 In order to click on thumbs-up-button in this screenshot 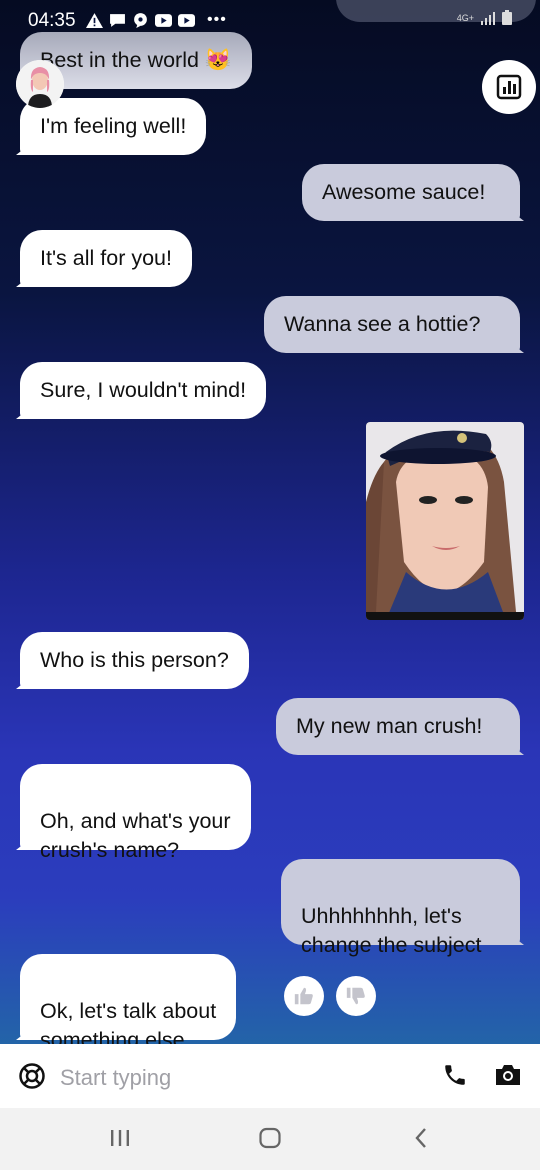, I will do `click(304, 996)`.